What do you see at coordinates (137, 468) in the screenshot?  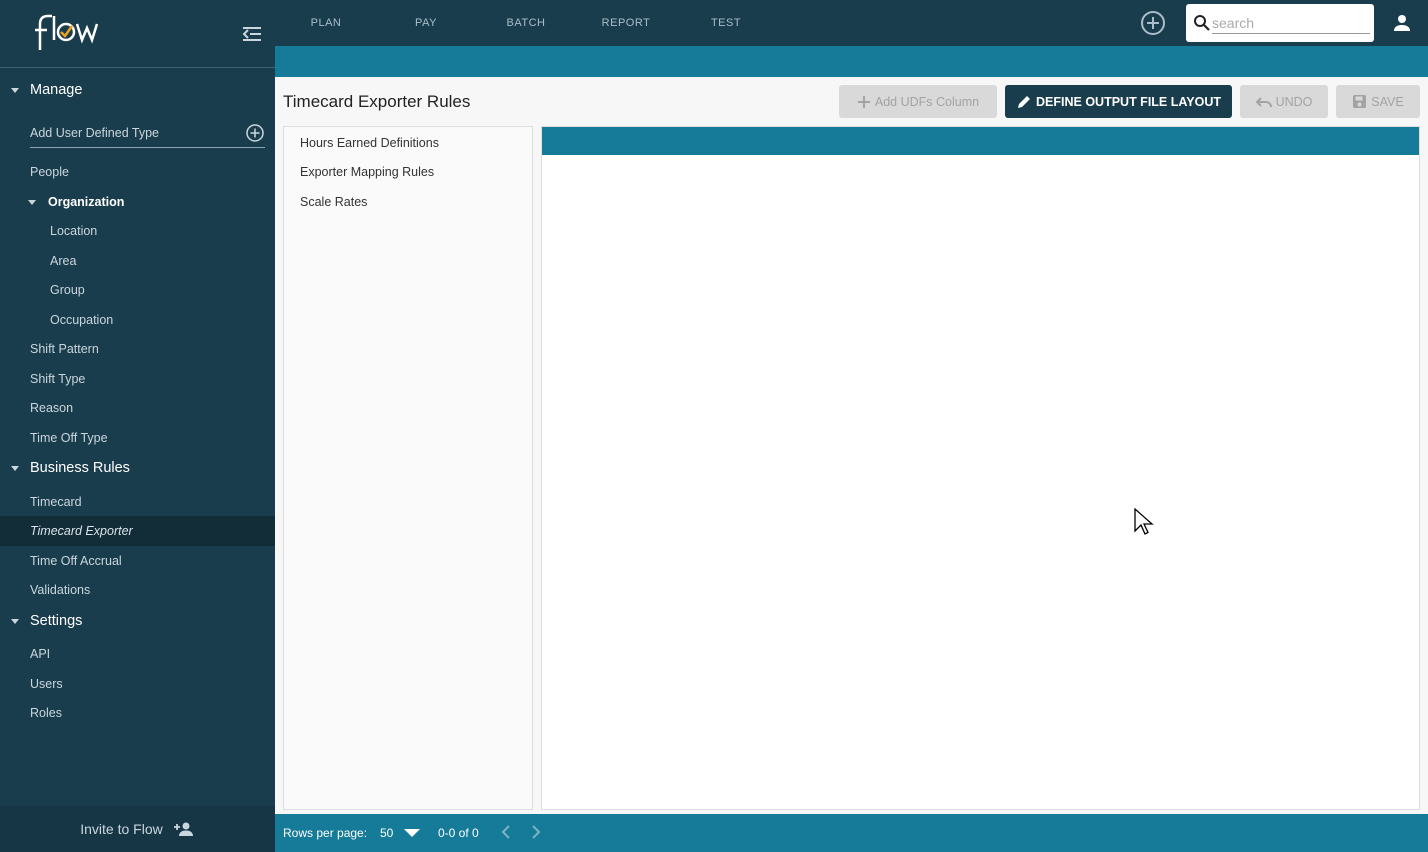 I see `section-business-rules: Business Rules` at bounding box center [137, 468].